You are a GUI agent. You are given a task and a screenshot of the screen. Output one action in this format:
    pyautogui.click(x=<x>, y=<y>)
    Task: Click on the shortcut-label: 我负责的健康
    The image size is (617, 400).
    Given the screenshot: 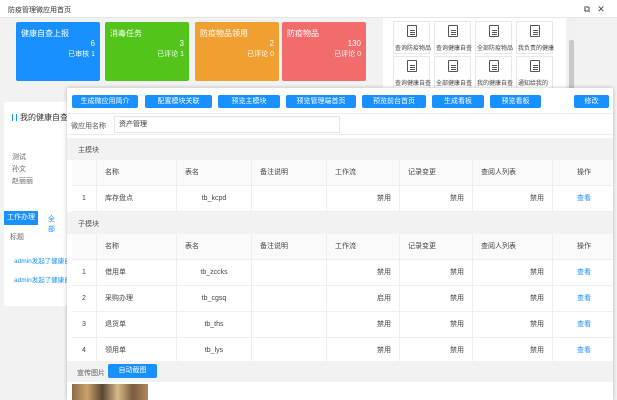 What is the action you would take?
    pyautogui.click(x=536, y=49)
    